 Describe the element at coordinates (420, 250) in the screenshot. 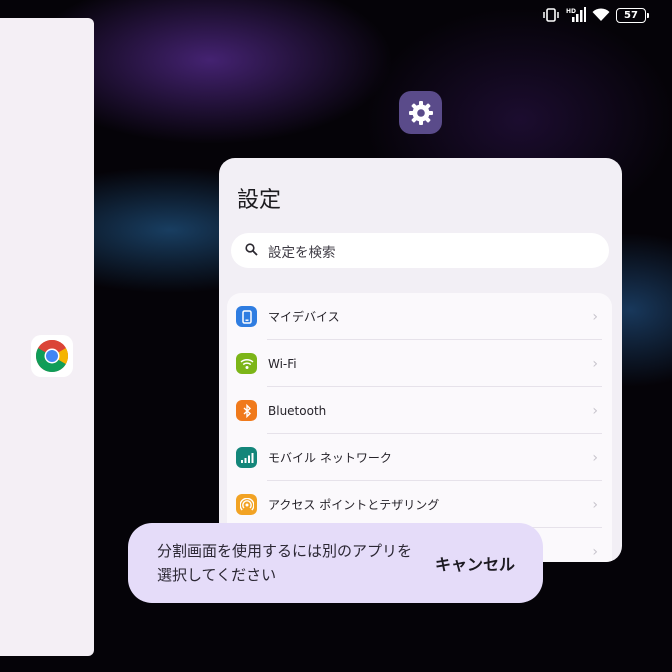

I see `search-input: 設定を検索` at that location.